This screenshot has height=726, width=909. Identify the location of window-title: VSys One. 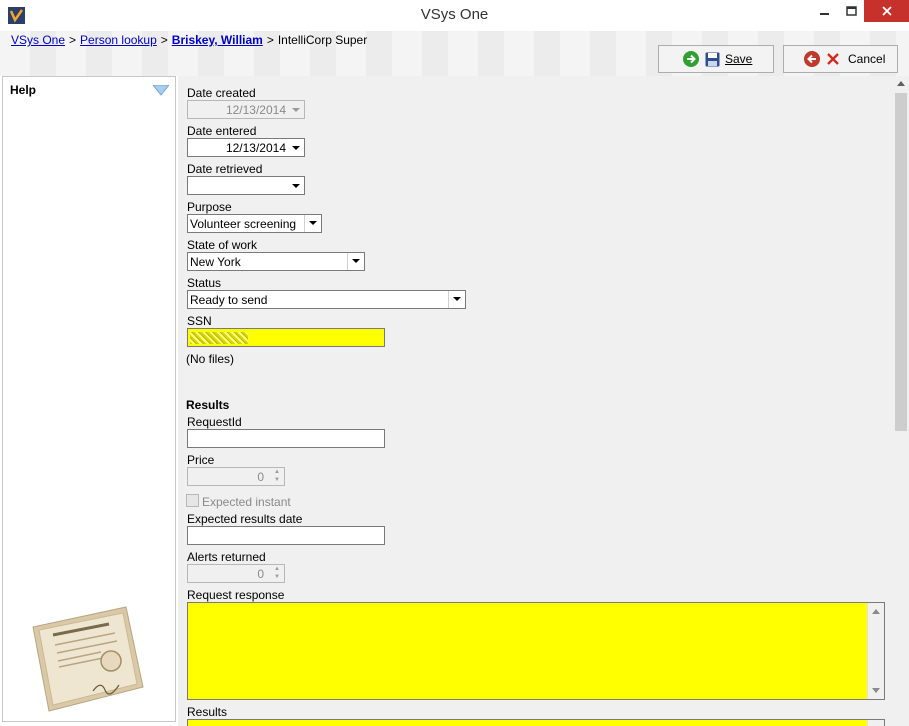
(454, 14).